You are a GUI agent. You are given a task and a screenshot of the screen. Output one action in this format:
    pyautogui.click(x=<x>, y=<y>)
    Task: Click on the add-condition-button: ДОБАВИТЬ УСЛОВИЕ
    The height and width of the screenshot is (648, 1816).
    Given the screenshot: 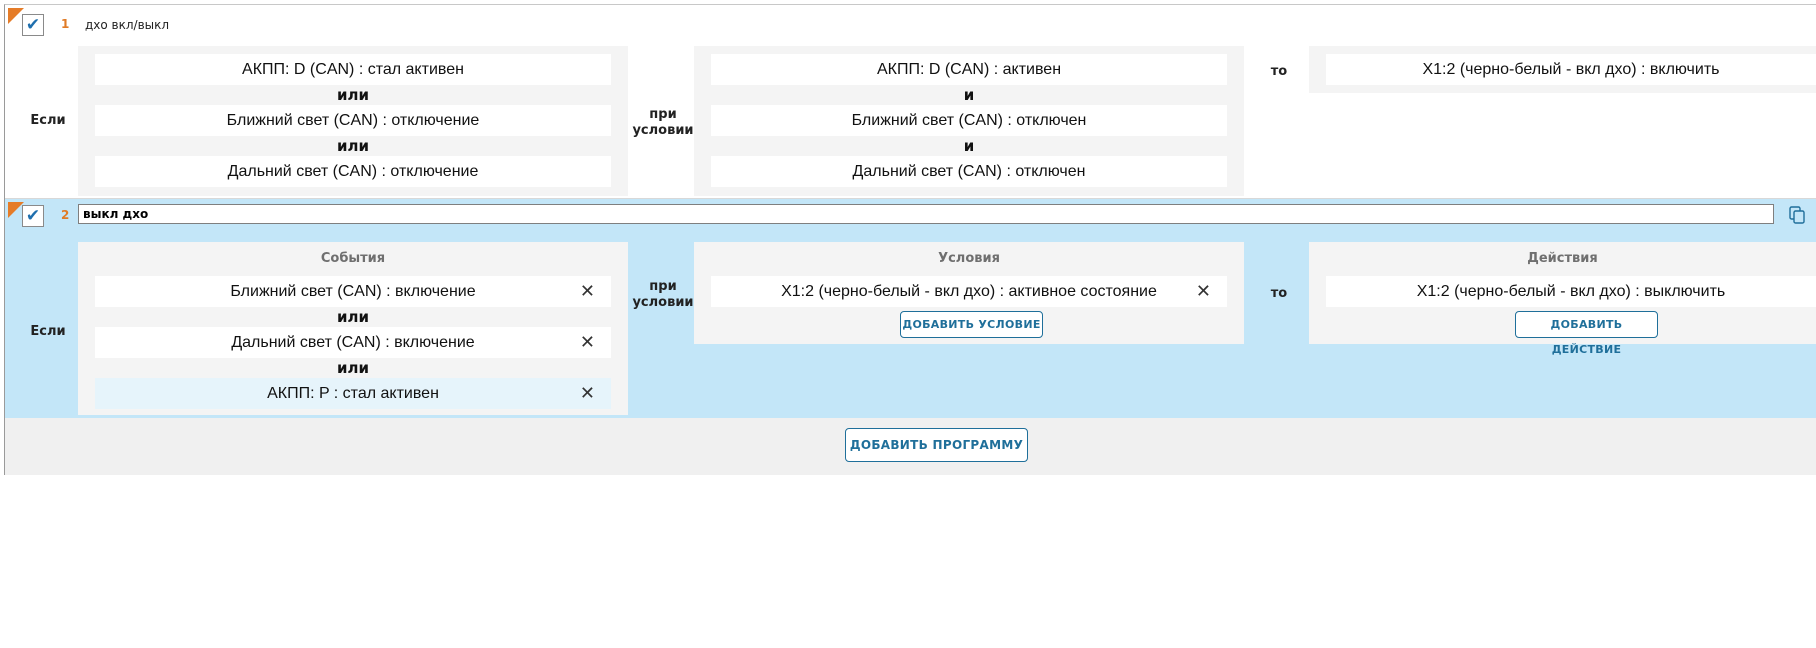 What is the action you would take?
    pyautogui.click(x=971, y=324)
    